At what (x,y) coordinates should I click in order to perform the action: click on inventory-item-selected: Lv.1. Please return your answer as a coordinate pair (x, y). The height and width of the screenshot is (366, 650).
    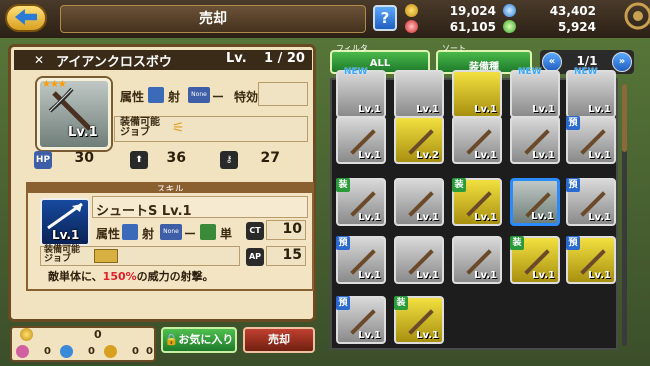
    Looking at the image, I should click on (535, 202).